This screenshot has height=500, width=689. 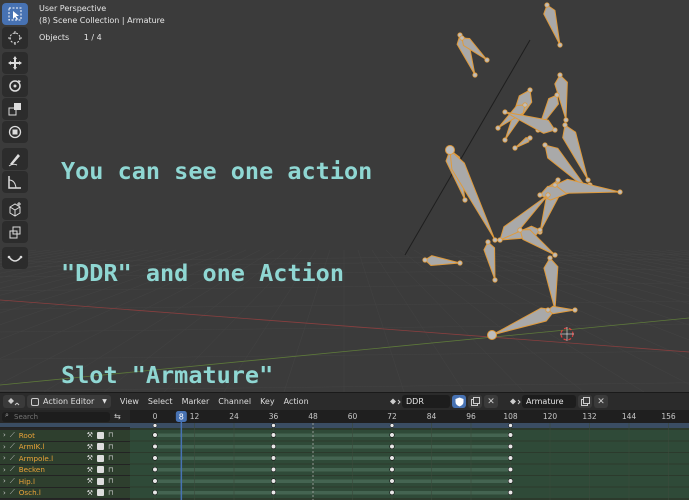 I want to click on menu-view: View, so click(x=129, y=401).